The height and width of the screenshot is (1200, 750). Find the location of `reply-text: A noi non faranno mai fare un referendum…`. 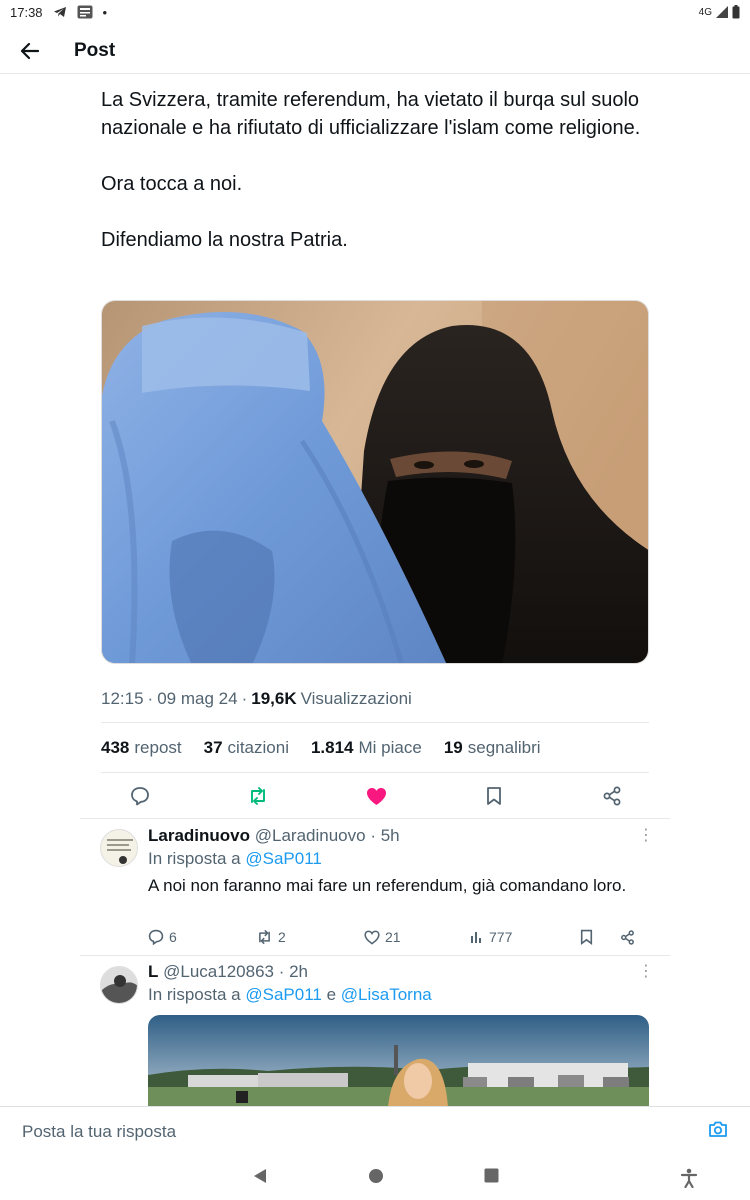

reply-text: A noi non faranno mai fare un referendum… is located at coordinates (387, 885).